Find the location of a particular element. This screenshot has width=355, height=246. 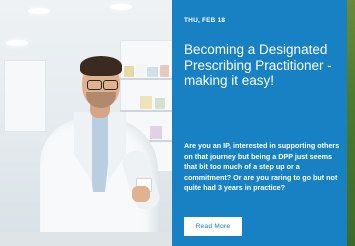

glasses-icon is located at coordinates (102, 85).